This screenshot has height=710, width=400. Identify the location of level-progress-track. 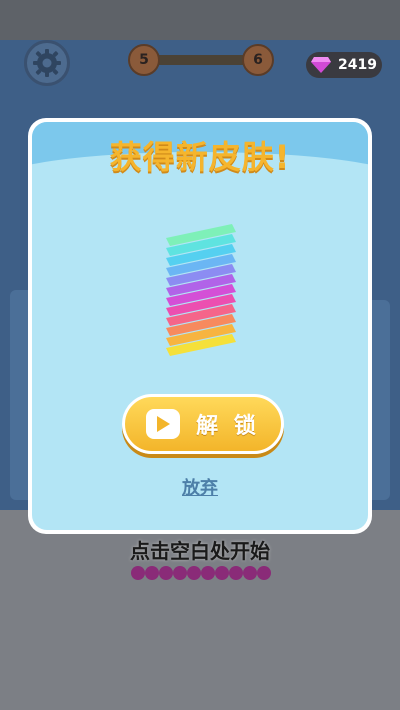
(201, 60).